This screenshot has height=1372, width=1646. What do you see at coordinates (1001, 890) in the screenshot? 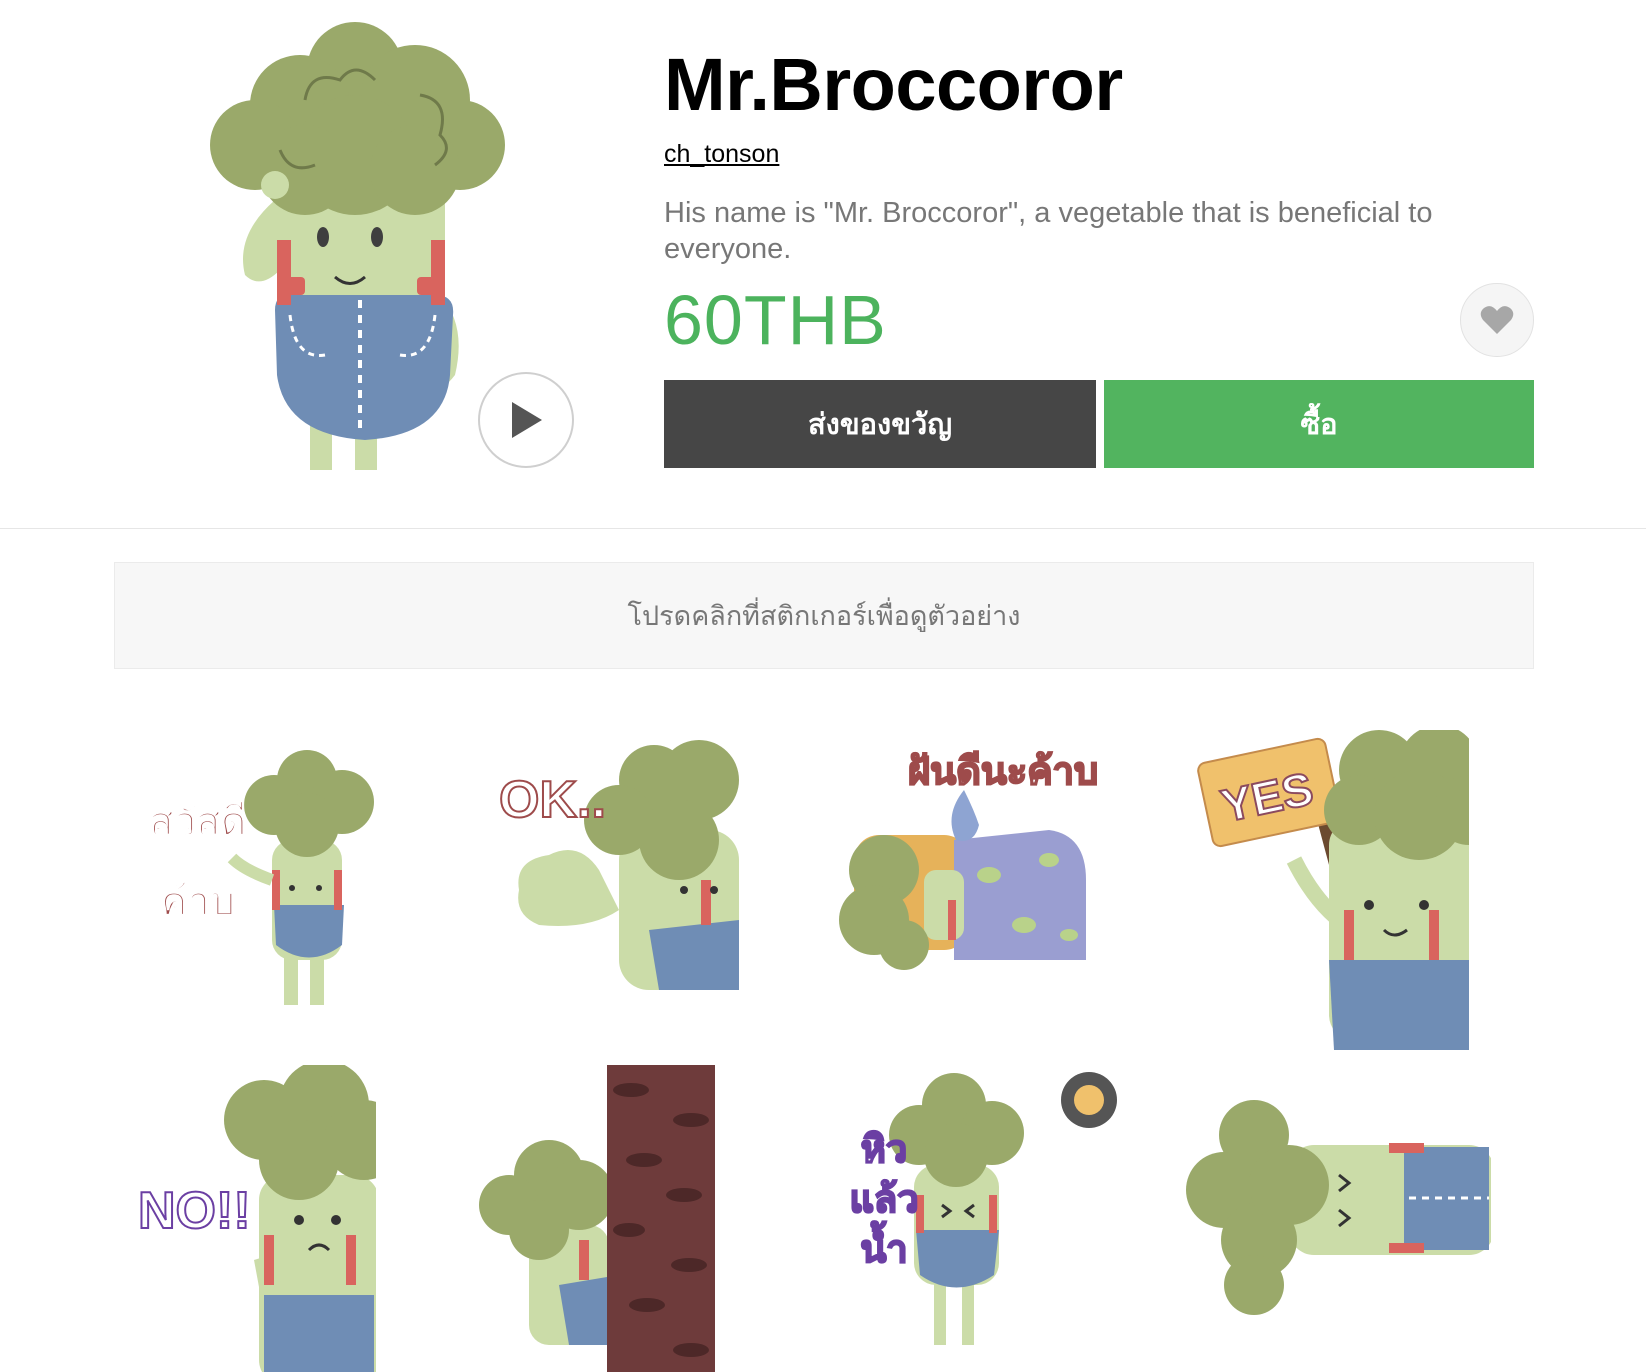
I see `sticker-3: ฝันดีนะค้าบ` at bounding box center [1001, 890].